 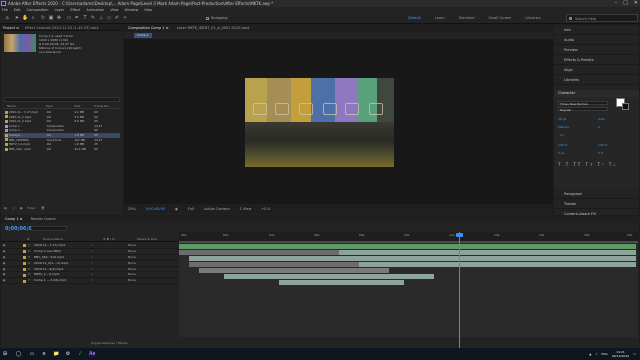 What do you see at coordinates (246, 209) in the screenshot?
I see `views-dropdown: 1 View` at bounding box center [246, 209].